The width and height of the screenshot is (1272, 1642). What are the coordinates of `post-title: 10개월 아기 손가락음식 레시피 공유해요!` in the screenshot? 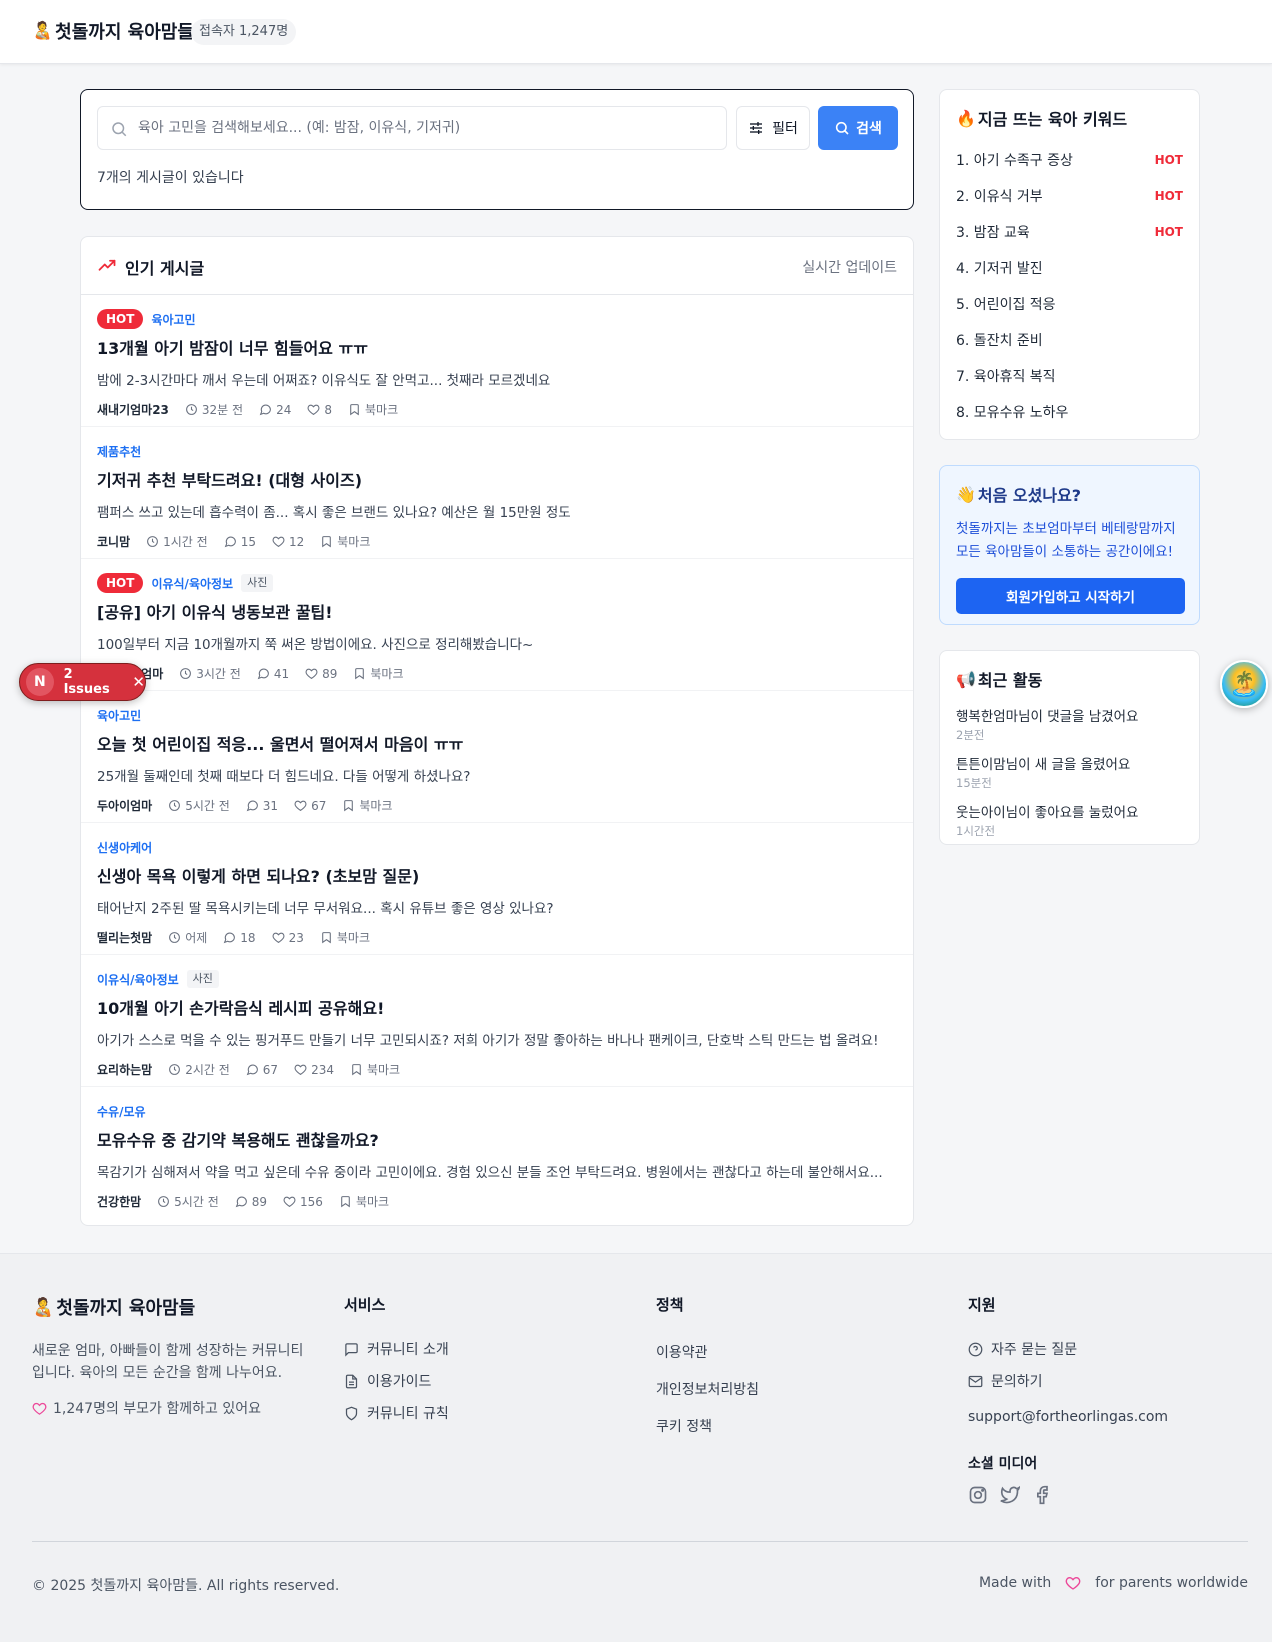 It's located at (497, 1007).